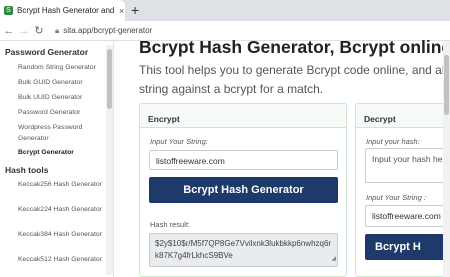 This screenshot has height=277, width=450. Describe the element at coordinates (62, 259) in the screenshot. I see `sidebar-item-keccak512: Keccak512 Hash Generator` at that location.